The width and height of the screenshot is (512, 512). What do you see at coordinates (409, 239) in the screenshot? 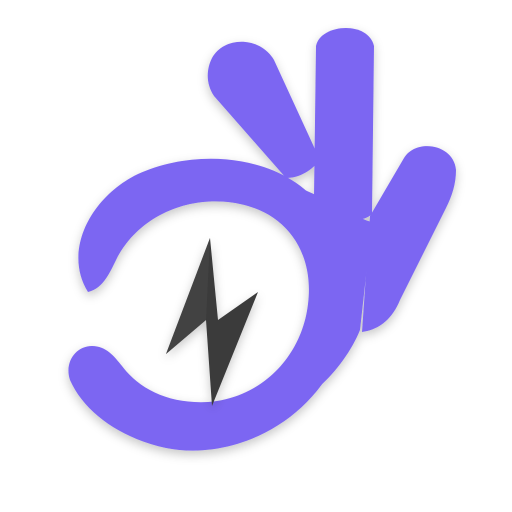
I see `ring-finger-shape` at bounding box center [409, 239].